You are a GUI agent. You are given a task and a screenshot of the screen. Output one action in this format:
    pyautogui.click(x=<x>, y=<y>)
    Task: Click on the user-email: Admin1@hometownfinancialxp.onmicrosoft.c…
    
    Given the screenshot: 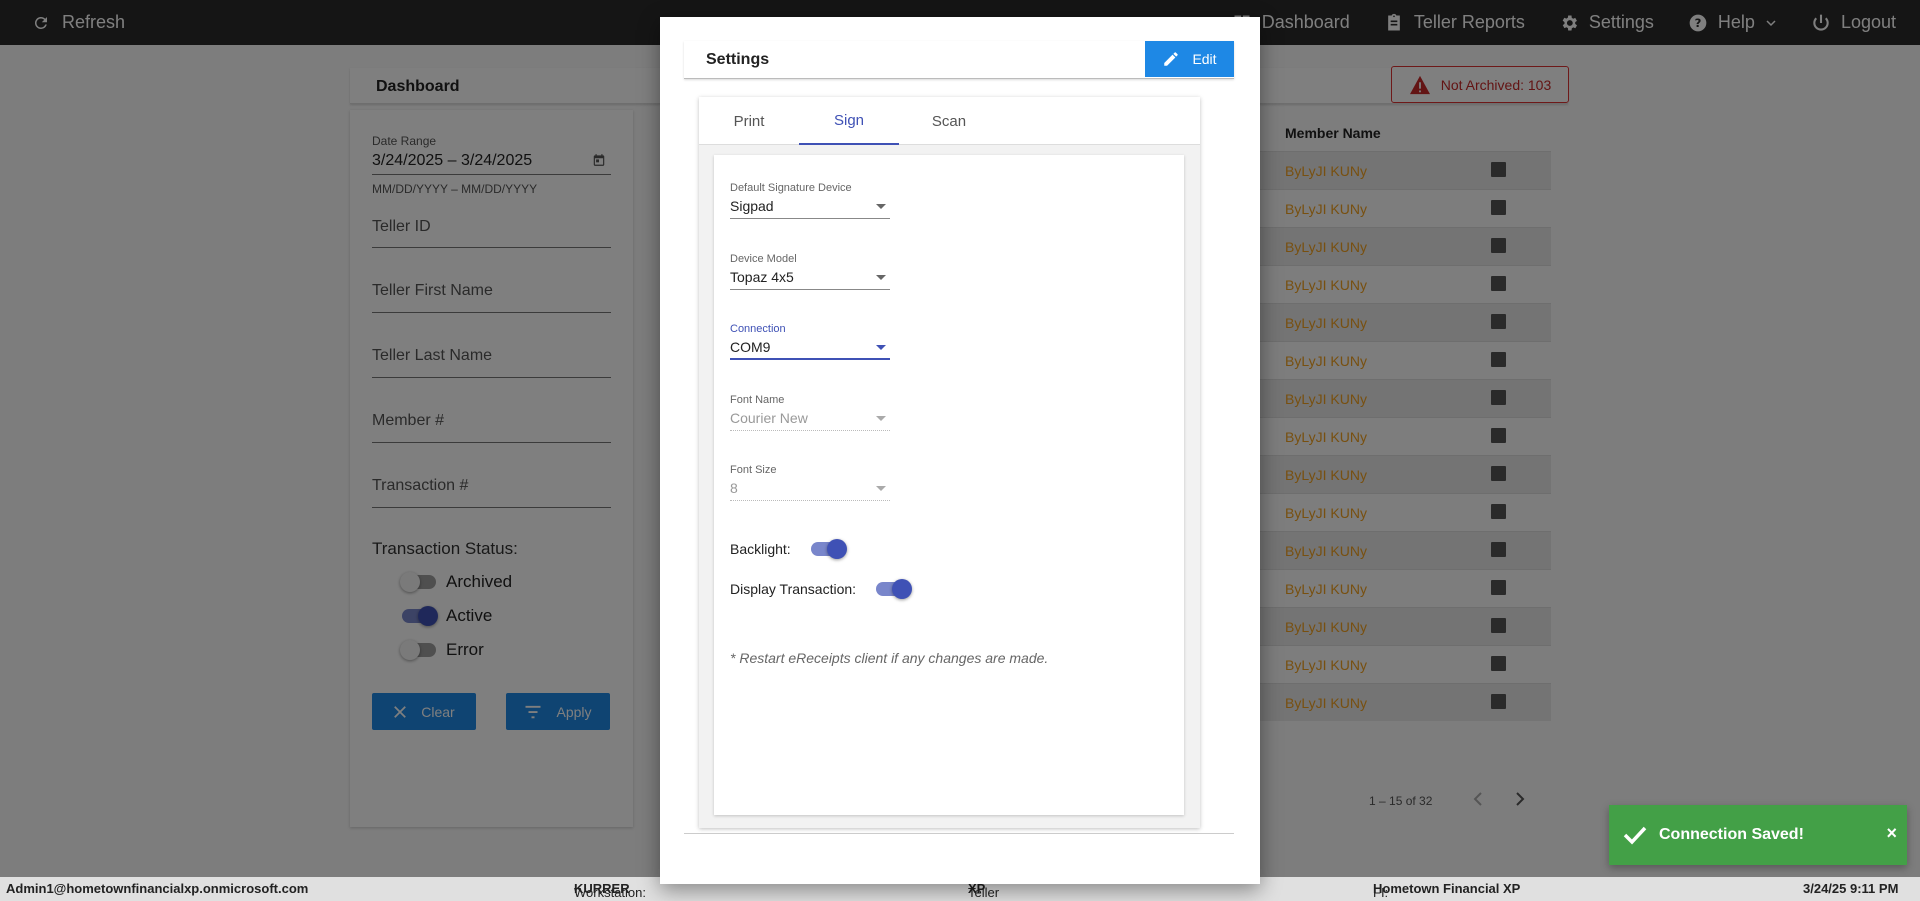 What is the action you would take?
    pyautogui.click(x=157, y=888)
    